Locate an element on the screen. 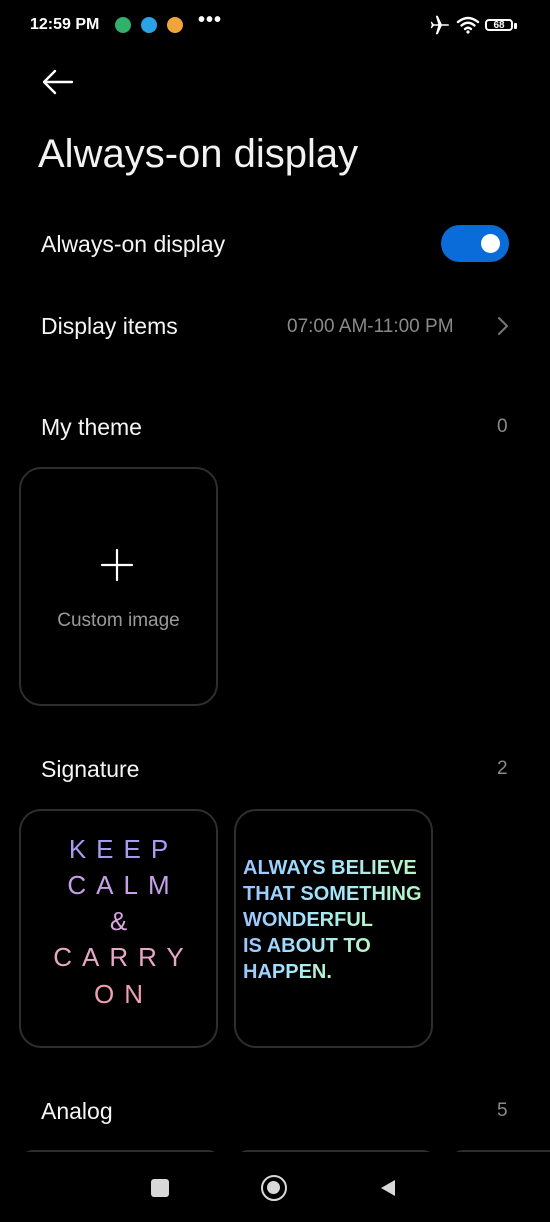 Image resolution: width=550 pixels, height=1222 pixels. signature-text-line: ALWAYS BELIEVE is located at coordinates (330, 868).